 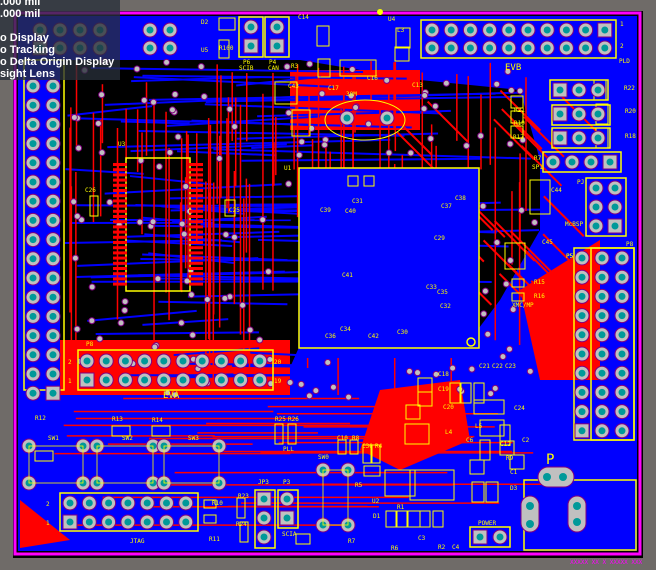 I want to click on designator-c10: C10, so click(x=342, y=438).